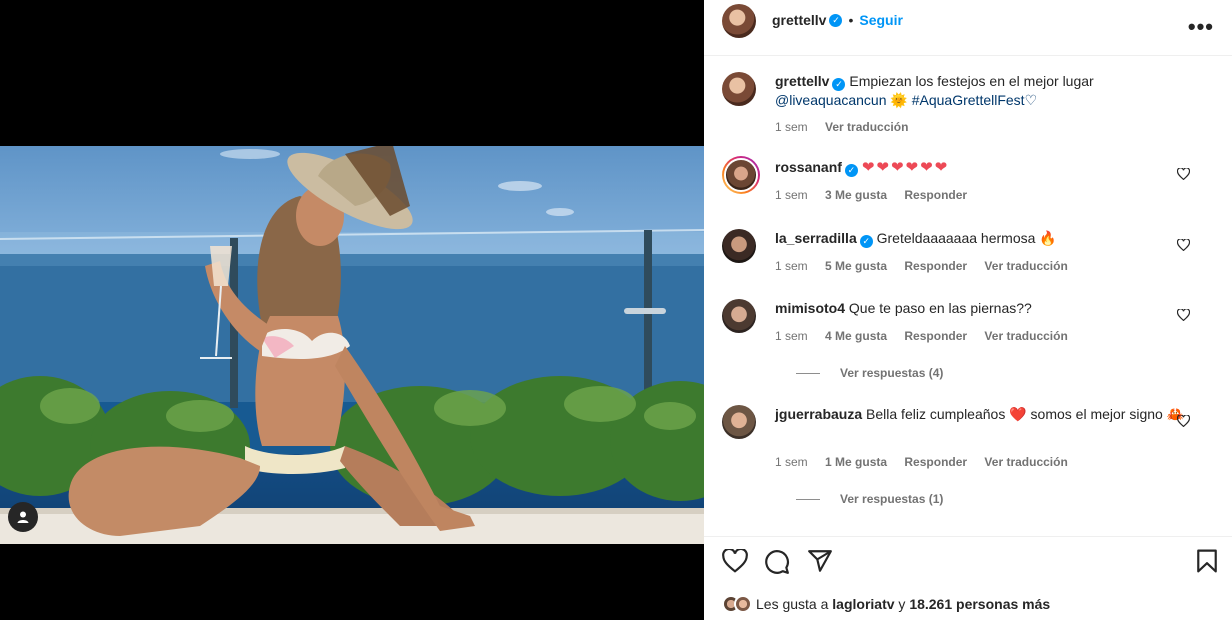 Image resolution: width=1232 pixels, height=620 pixels. Describe the element at coordinates (866, 127) in the screenshot. I see `caption-translate: Ver traducción` at that location.